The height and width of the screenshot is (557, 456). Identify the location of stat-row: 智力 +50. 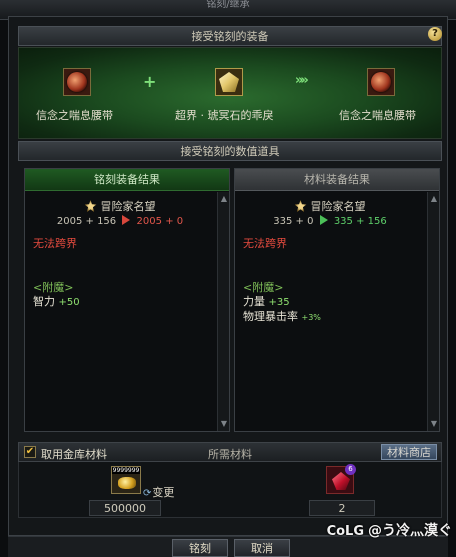
(120, 302).